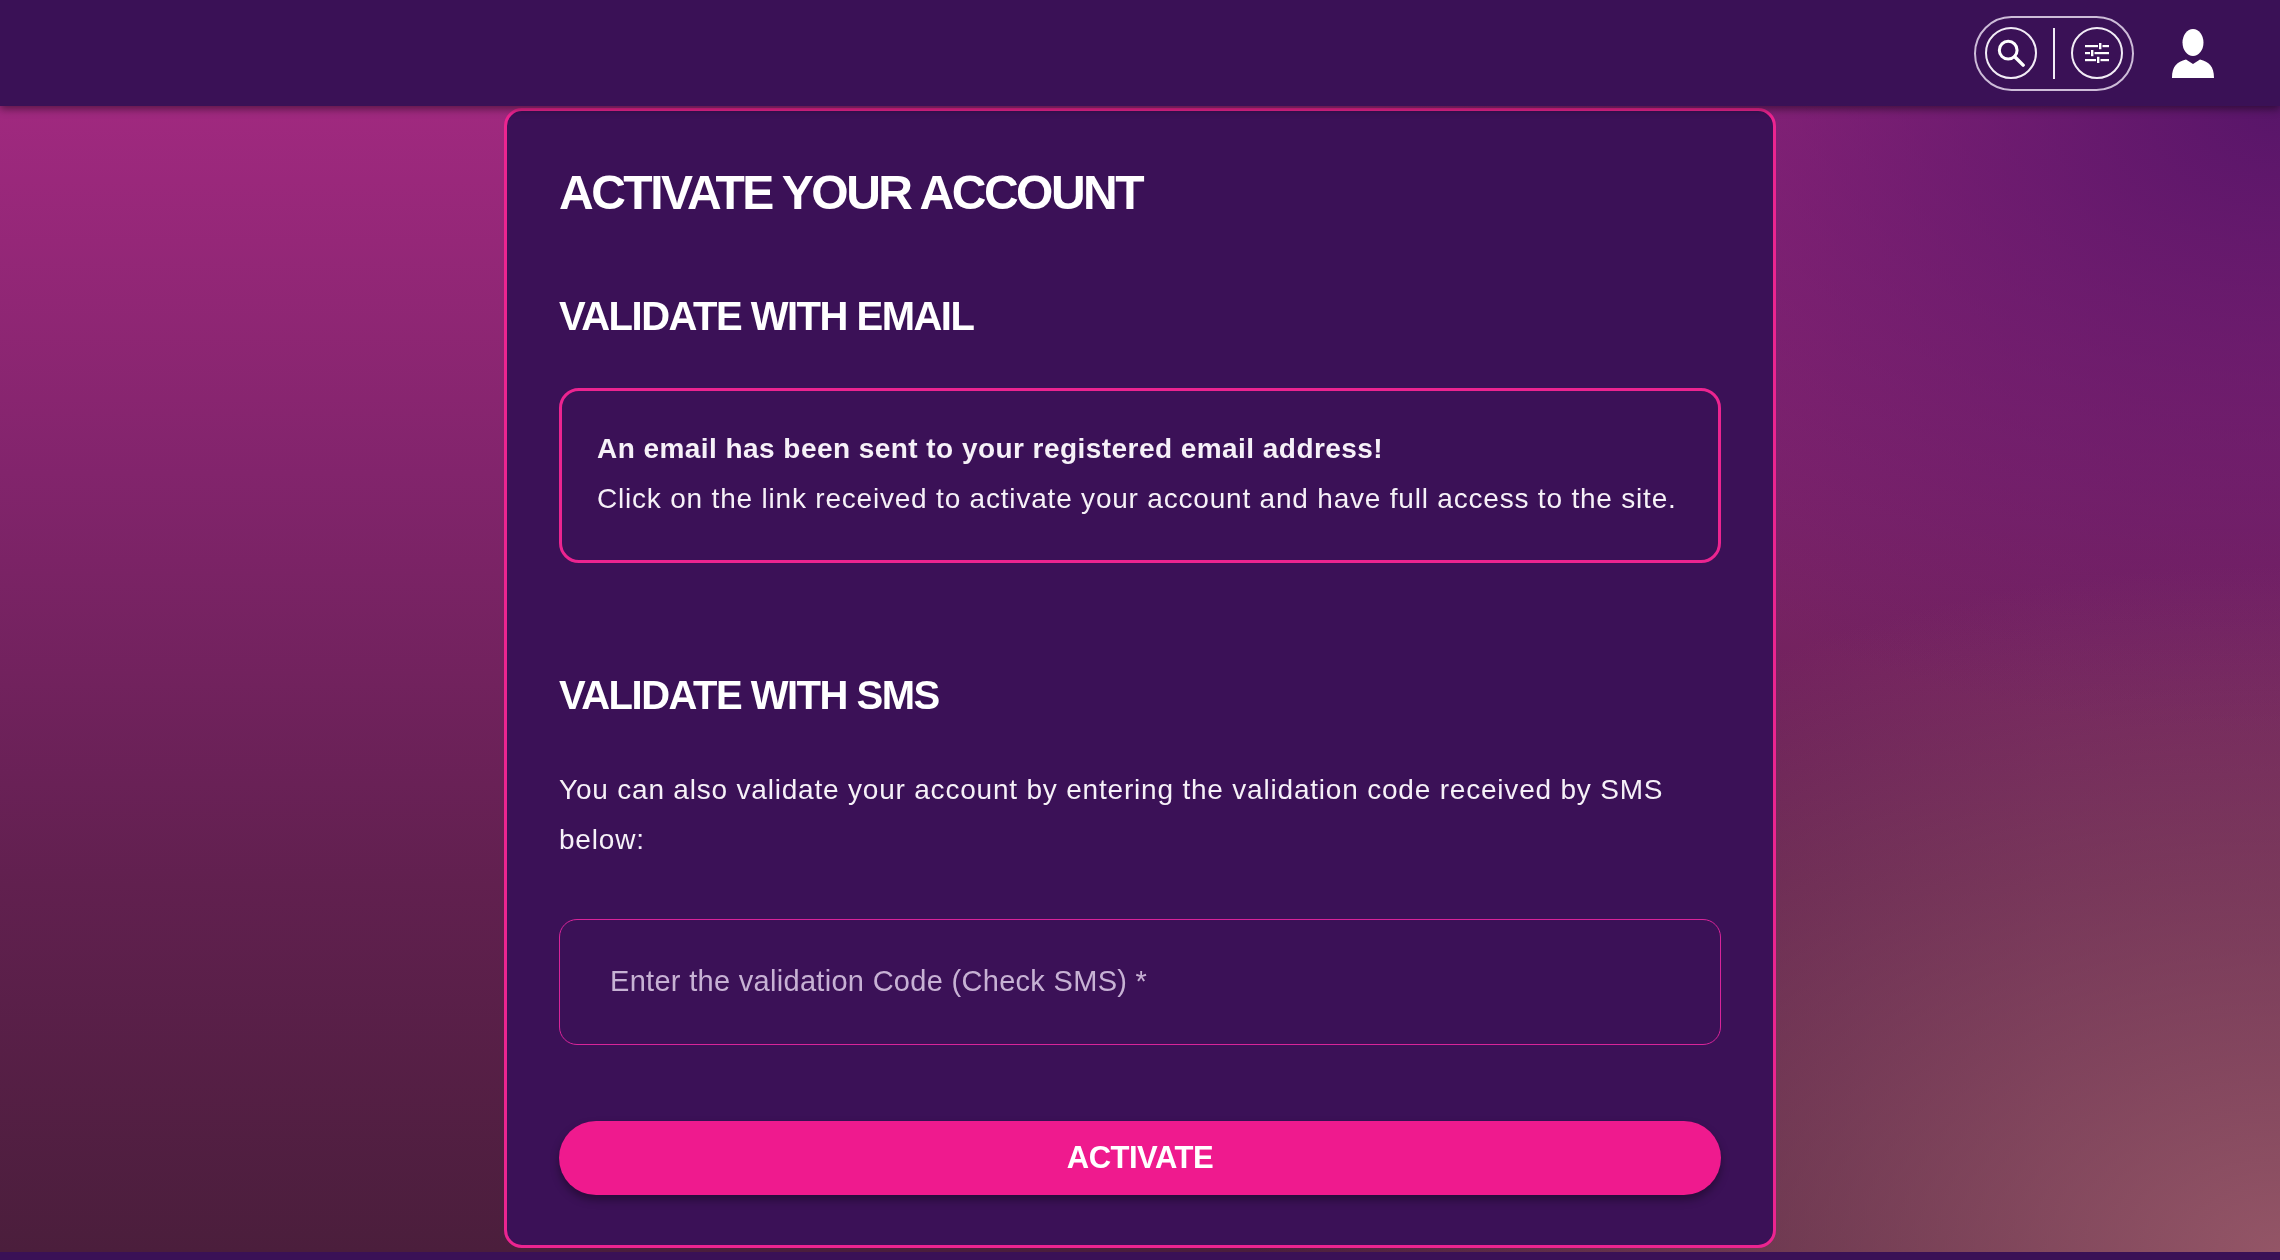 This screenshot has width=2280, height=1260. What do you see at coordinates (851, 193) in the screenshot?
I see `card-title: ACTIVATE YOUR ACCOUNT` at bounding box center [851, 193].